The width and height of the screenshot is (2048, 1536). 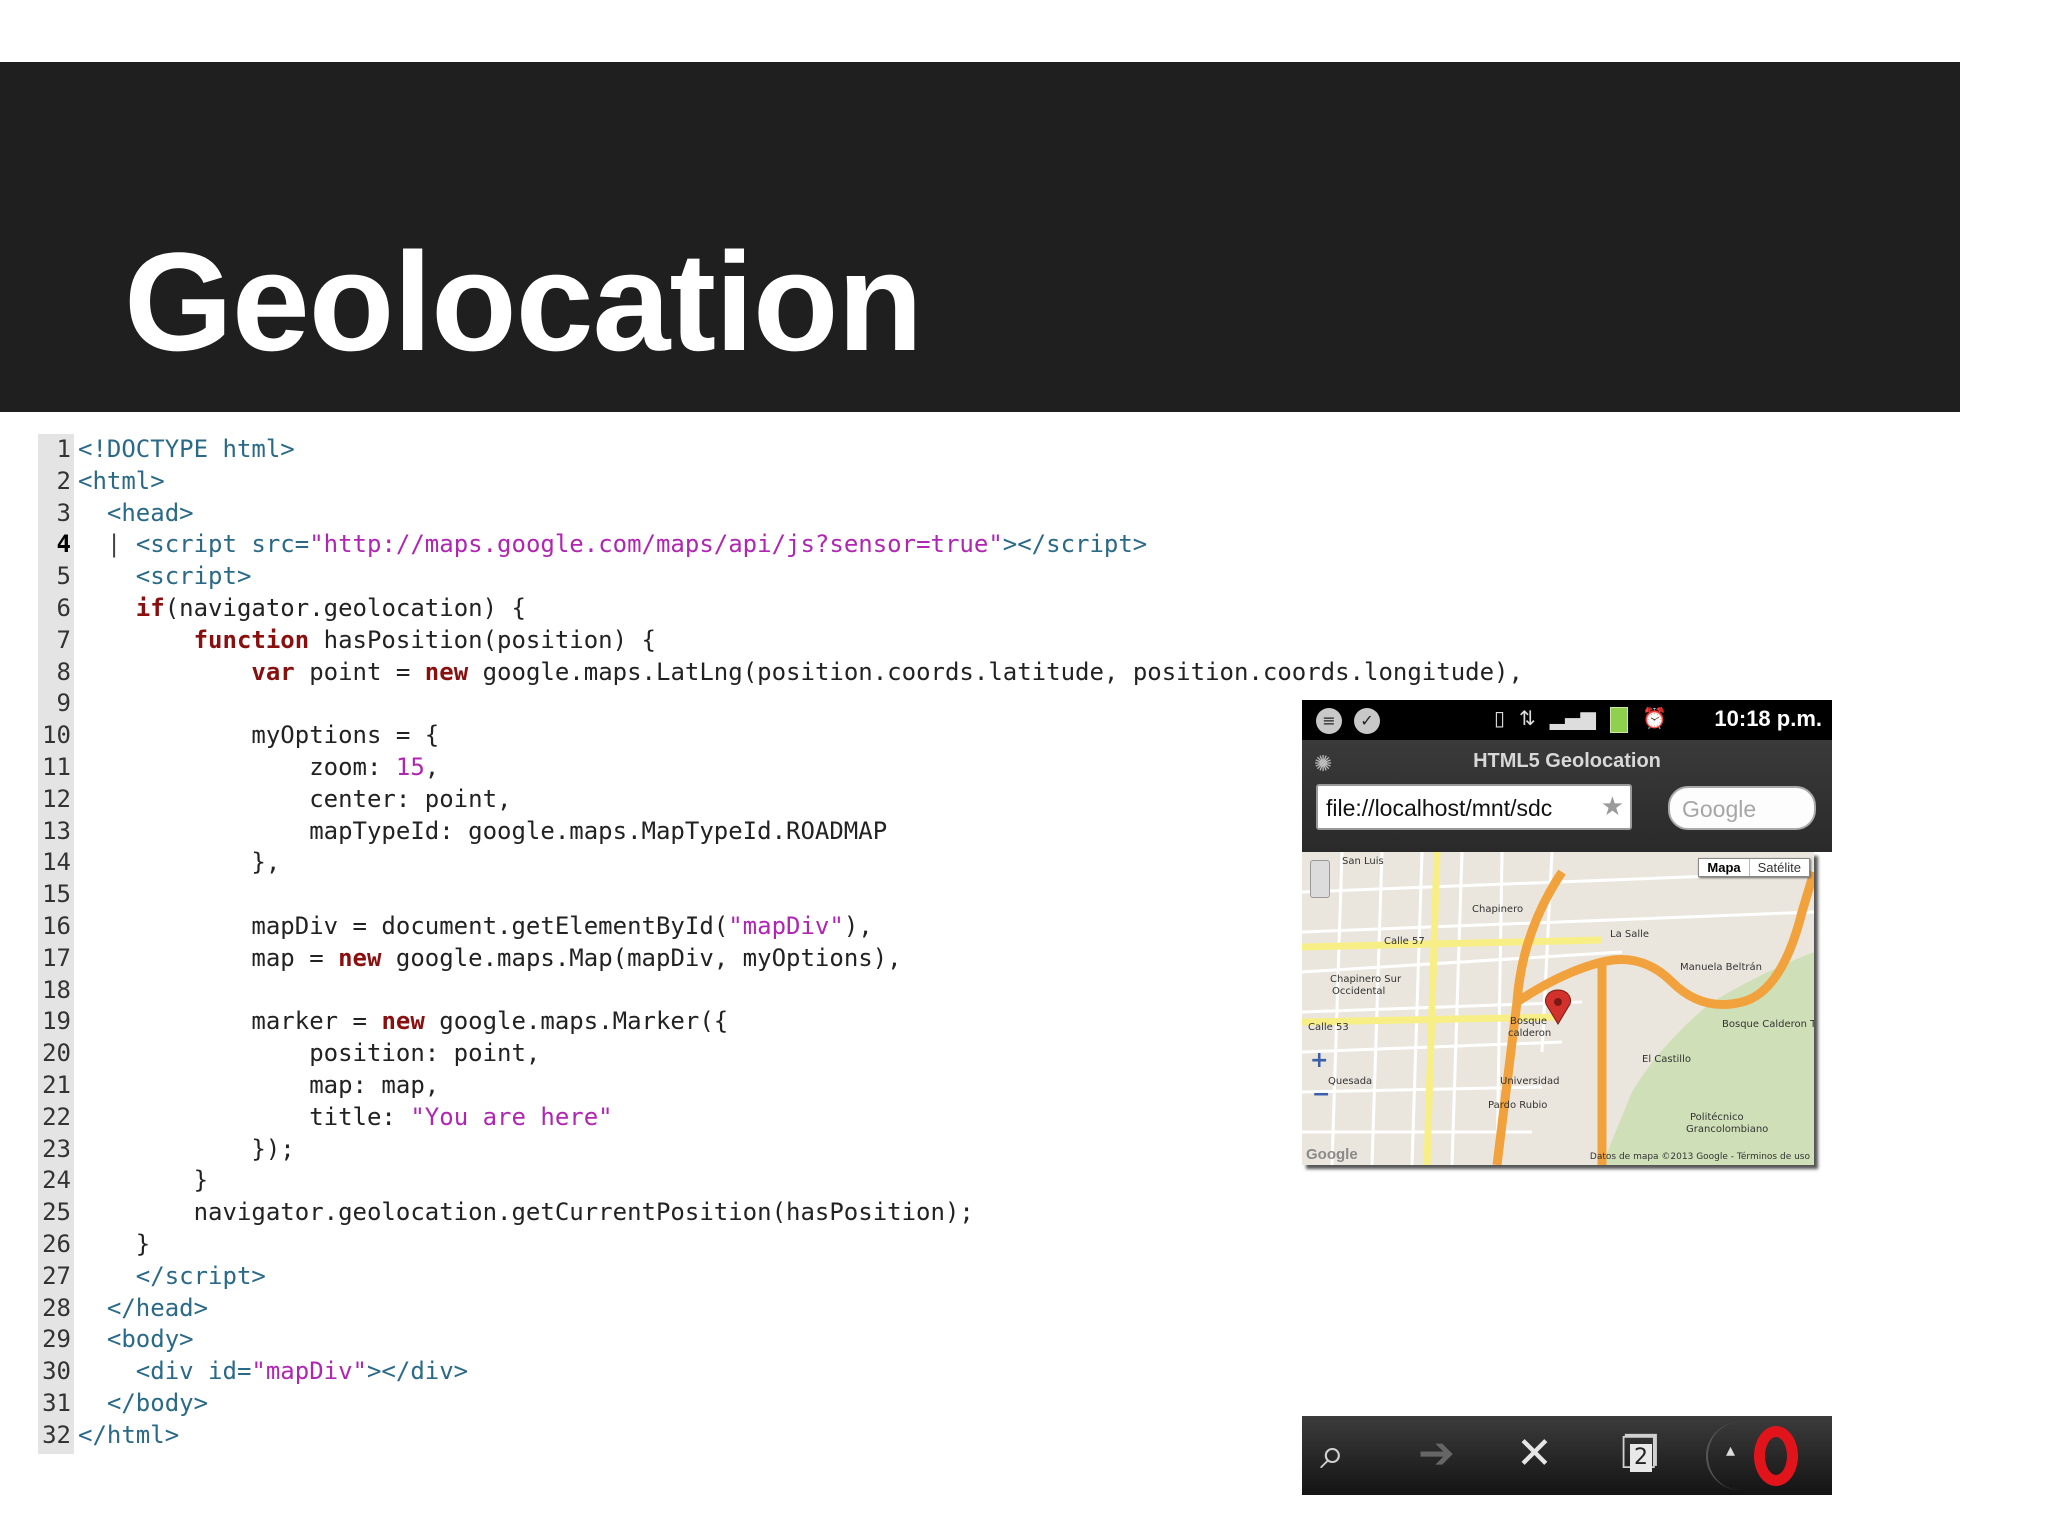 I want to click on line-number: 27, so click(x=56, y=1275).